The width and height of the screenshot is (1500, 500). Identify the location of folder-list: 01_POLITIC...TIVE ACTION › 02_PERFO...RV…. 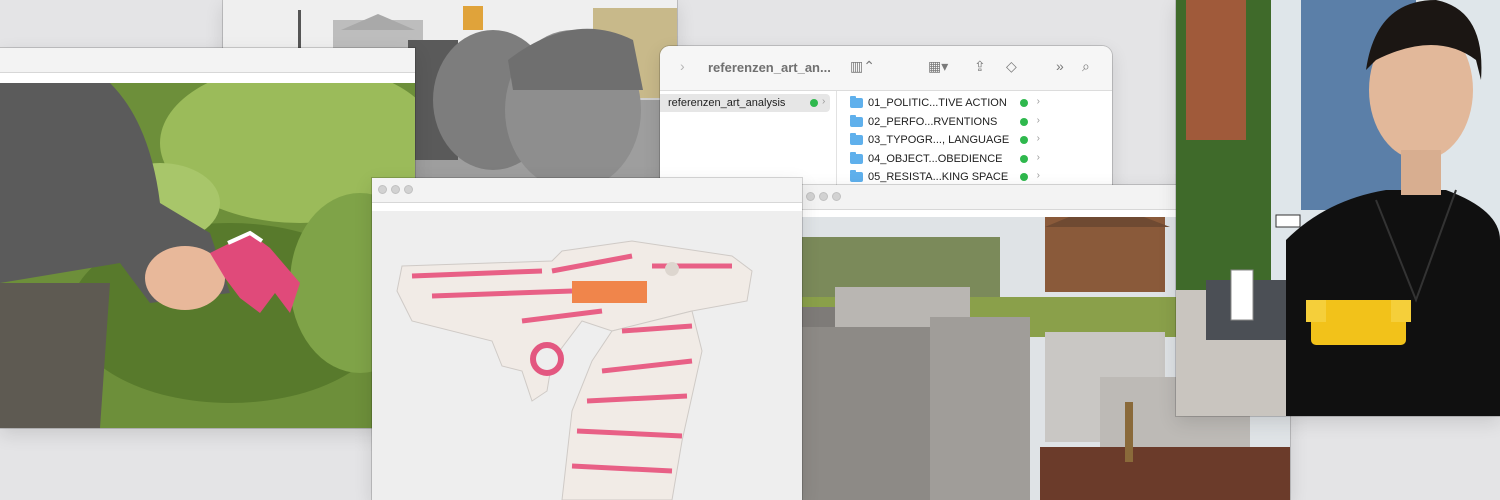
(946, 140).